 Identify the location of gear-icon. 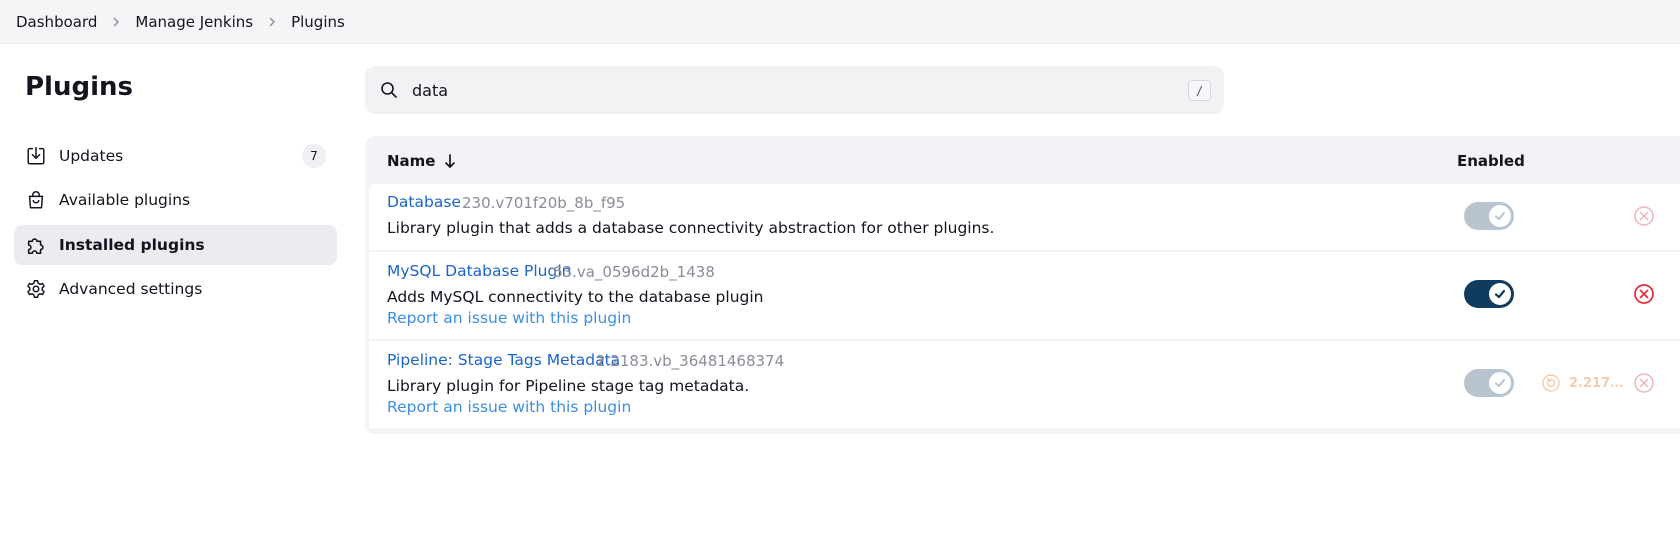
(36, 289).